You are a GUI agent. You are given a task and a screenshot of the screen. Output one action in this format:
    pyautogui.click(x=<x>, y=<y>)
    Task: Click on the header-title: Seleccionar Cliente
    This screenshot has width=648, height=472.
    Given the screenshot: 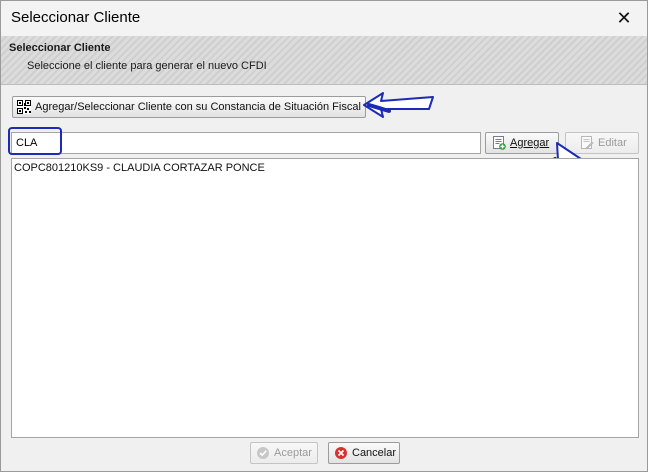 What is the action you would take?
    pyautogui.click(x=60, y=48)
    